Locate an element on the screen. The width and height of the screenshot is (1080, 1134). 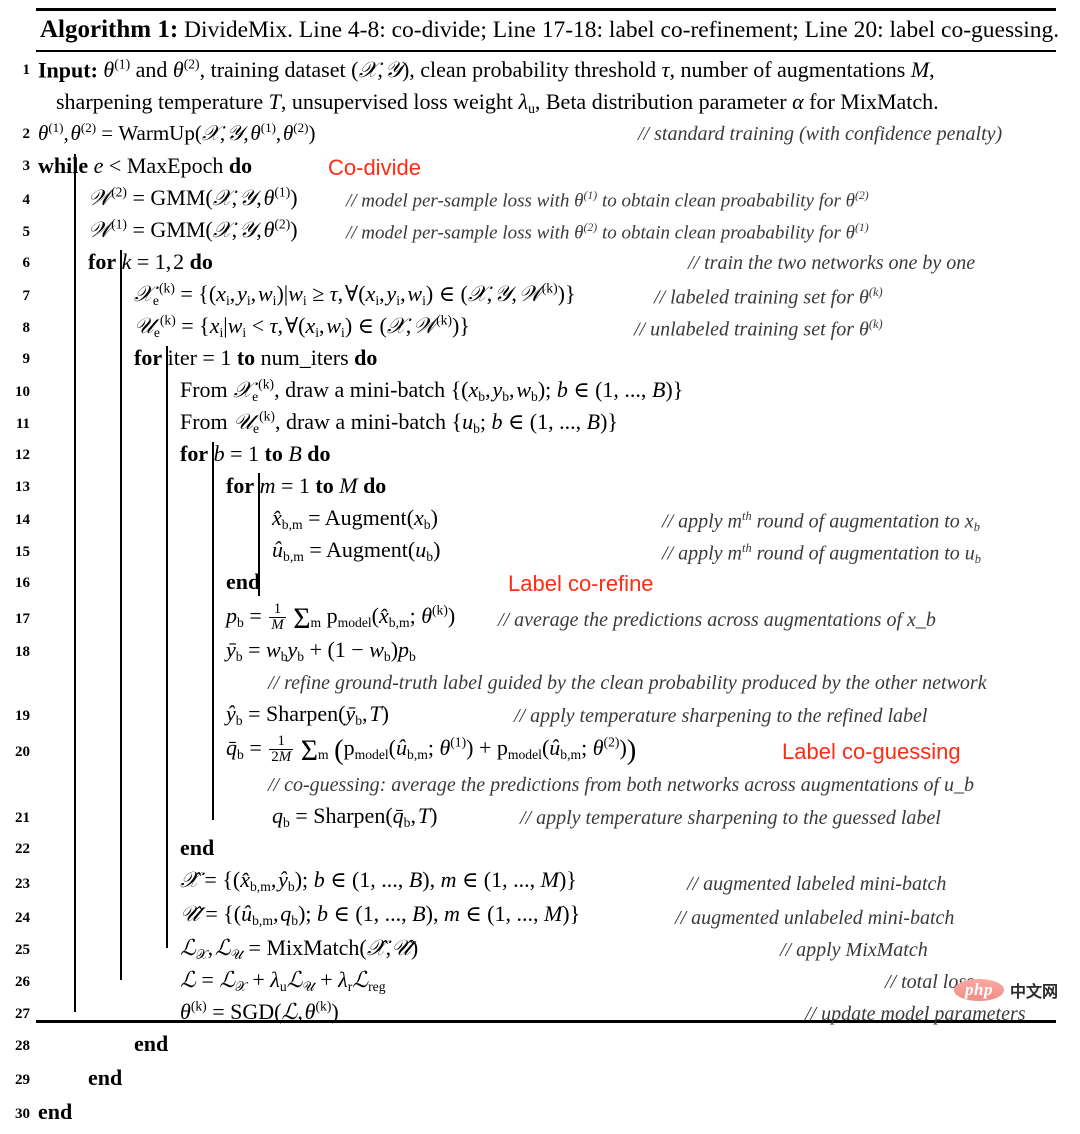
line-number: 26 is located at coordinates (22, 982).